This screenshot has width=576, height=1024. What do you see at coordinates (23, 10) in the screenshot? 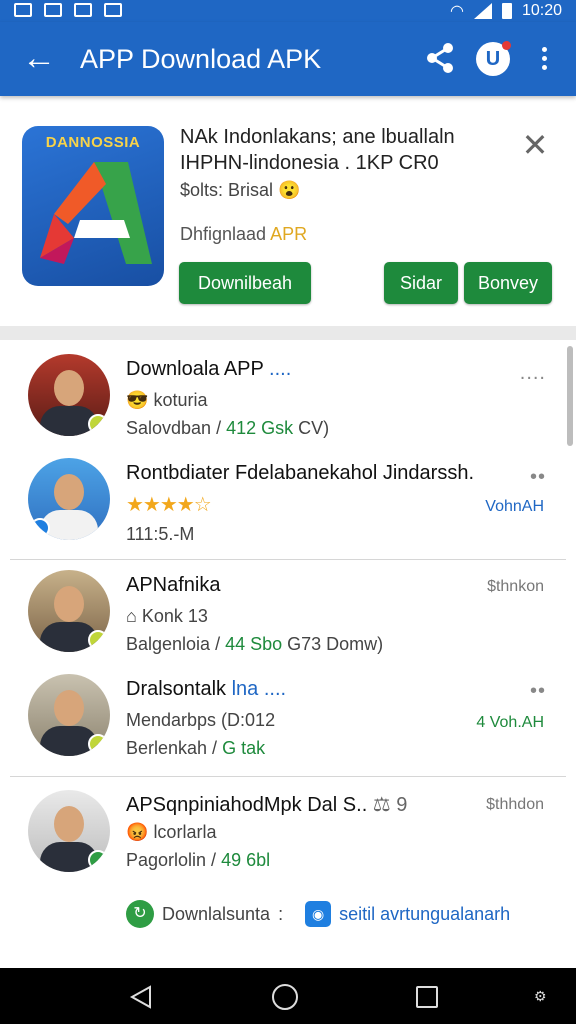
I see `gallery-icon` at bounding box center [23, 10].